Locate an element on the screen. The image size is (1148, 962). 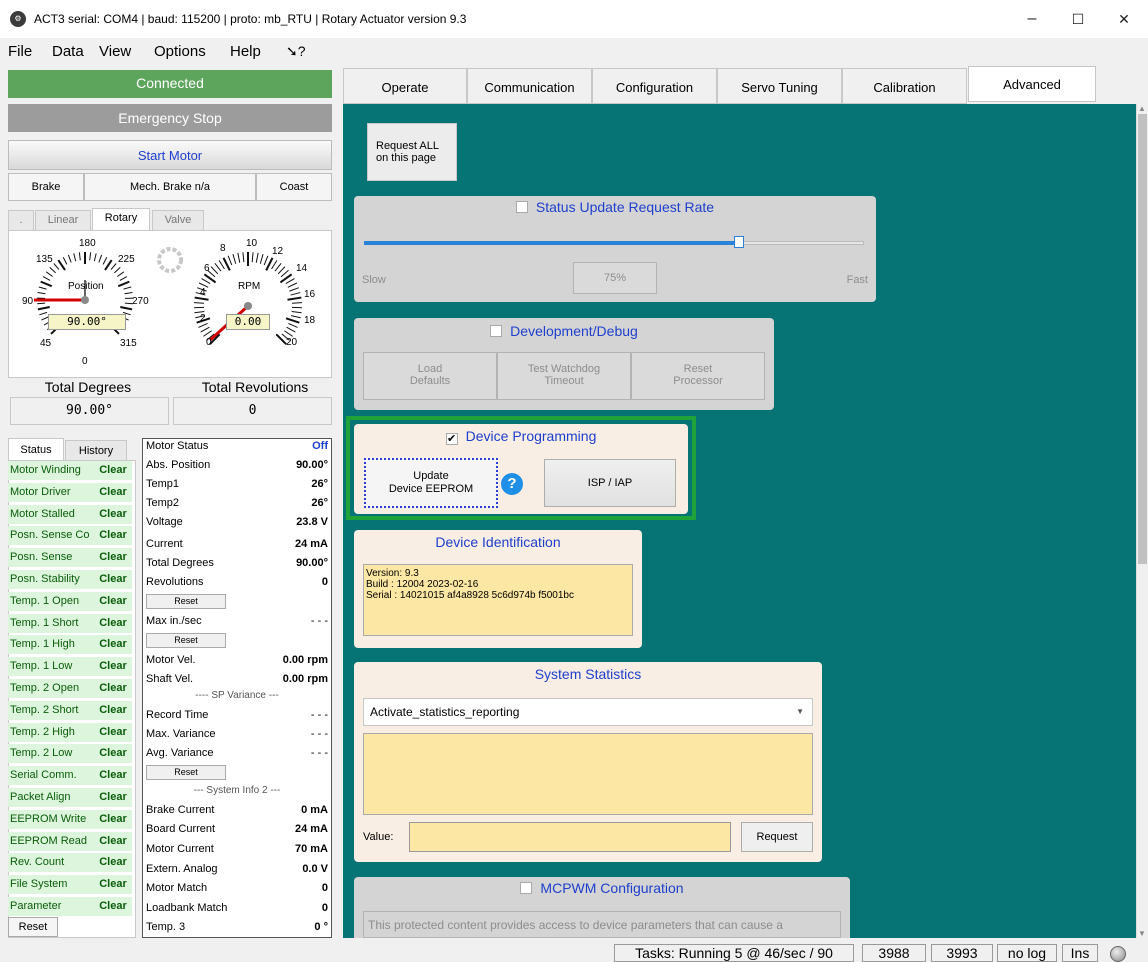
menu-options: Options is located at coordinates (180, 51).